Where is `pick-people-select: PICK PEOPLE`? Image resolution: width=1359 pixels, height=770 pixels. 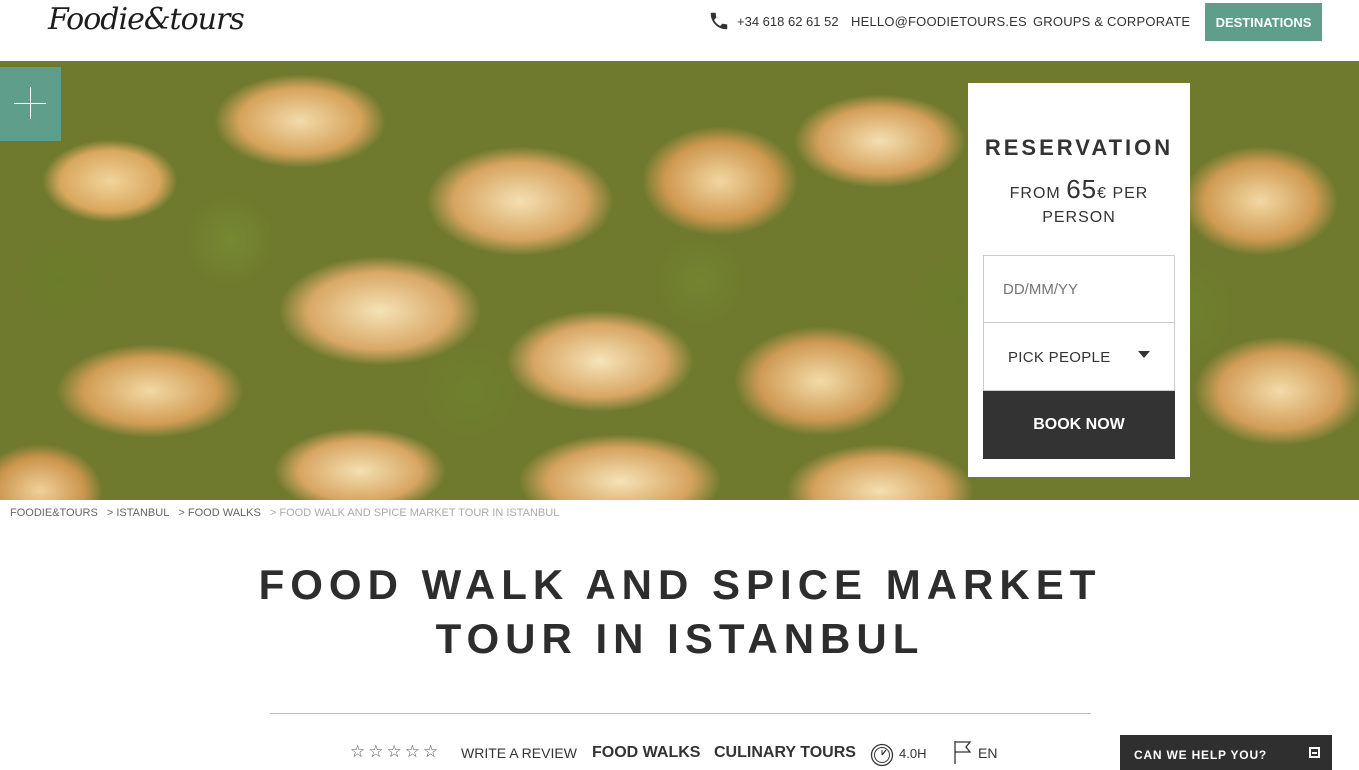
pick-people-select: PICK PEOPLE is located at coordinates (1079, 356).